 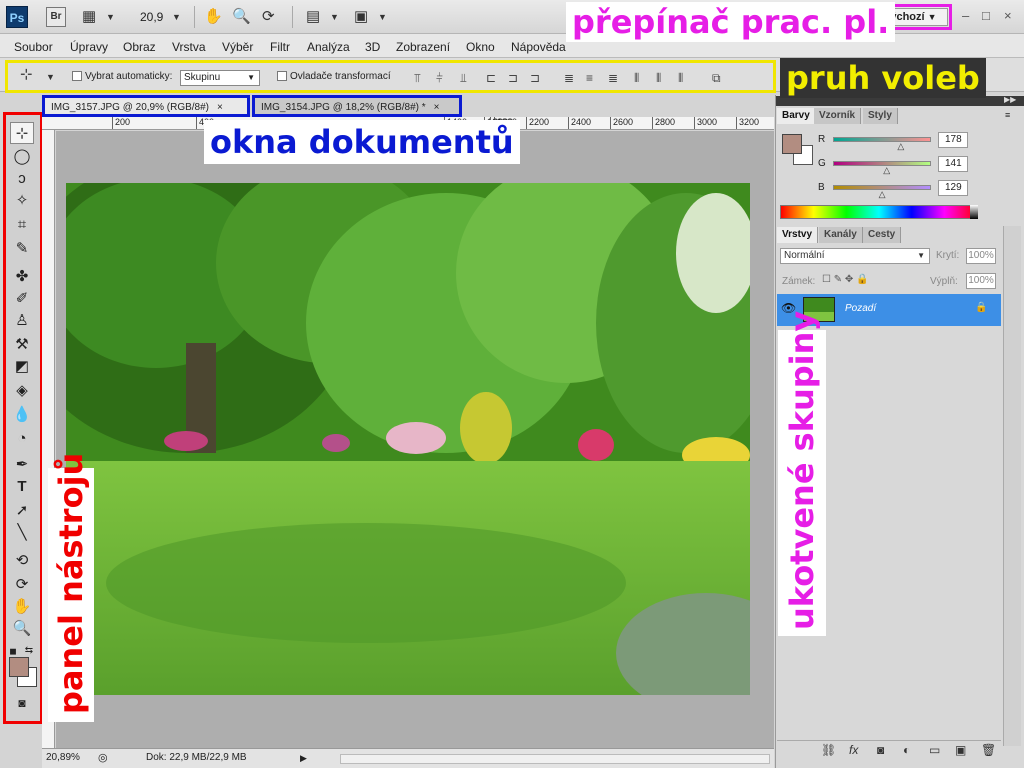 I want to click on annotation-workspace-switcher: přepínač prac. pl., so click(x=731, y=22).